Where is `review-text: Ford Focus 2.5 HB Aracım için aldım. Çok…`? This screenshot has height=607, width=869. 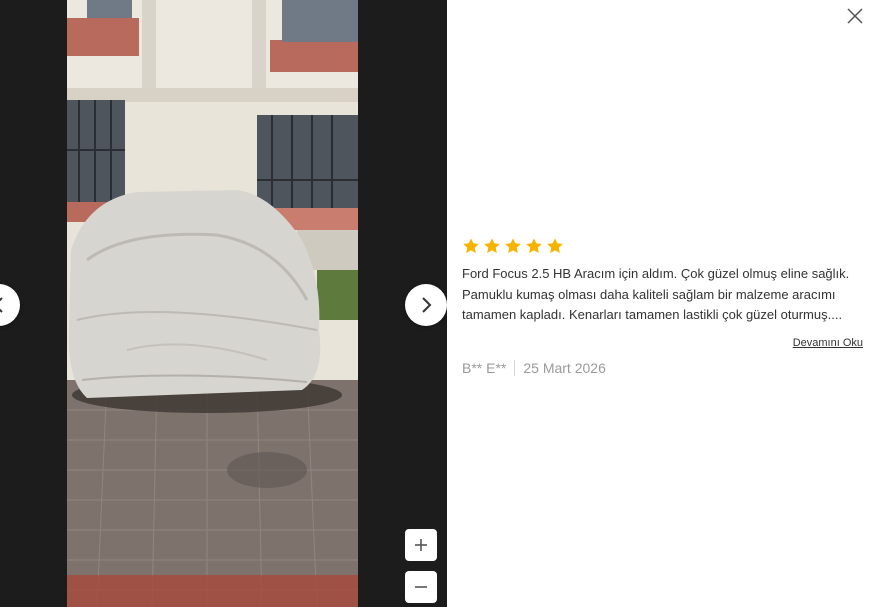 review-text: Ford Focus 2.5 HB Aracım için aldım. Çok… is located at coordinates (656, 294).